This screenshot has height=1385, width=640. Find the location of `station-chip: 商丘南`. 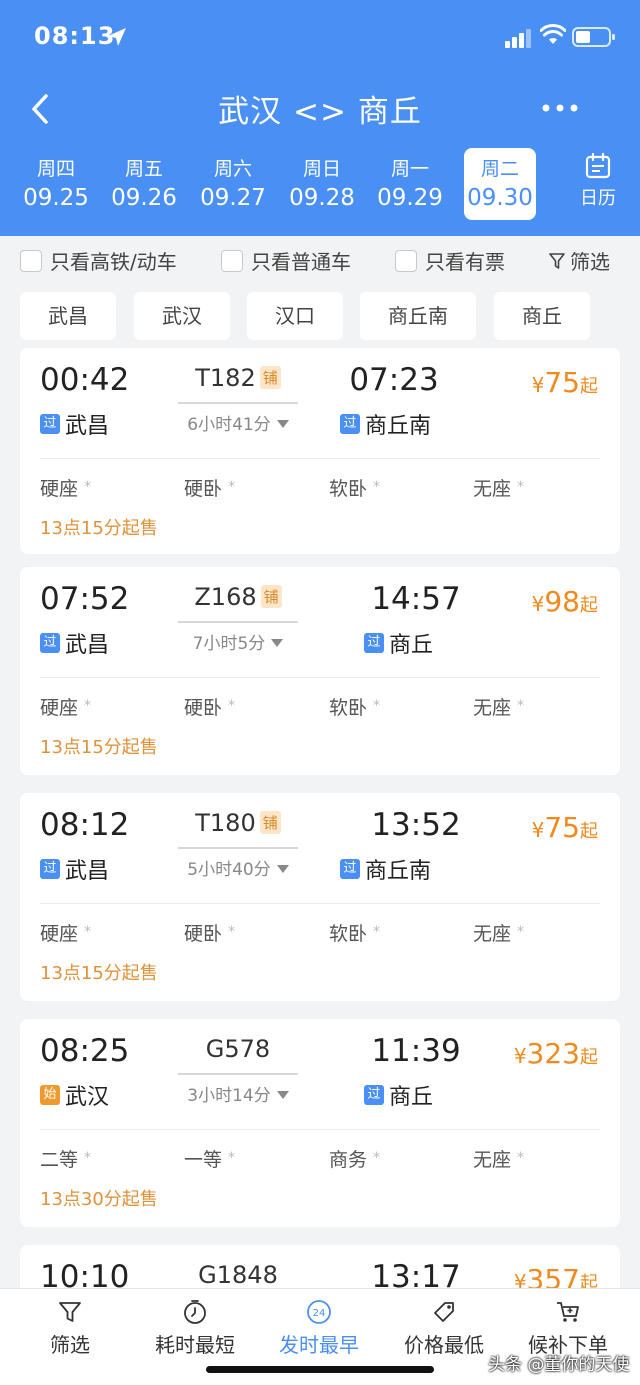

station-chip: 商丘南 is located at coordinates (418, 316).